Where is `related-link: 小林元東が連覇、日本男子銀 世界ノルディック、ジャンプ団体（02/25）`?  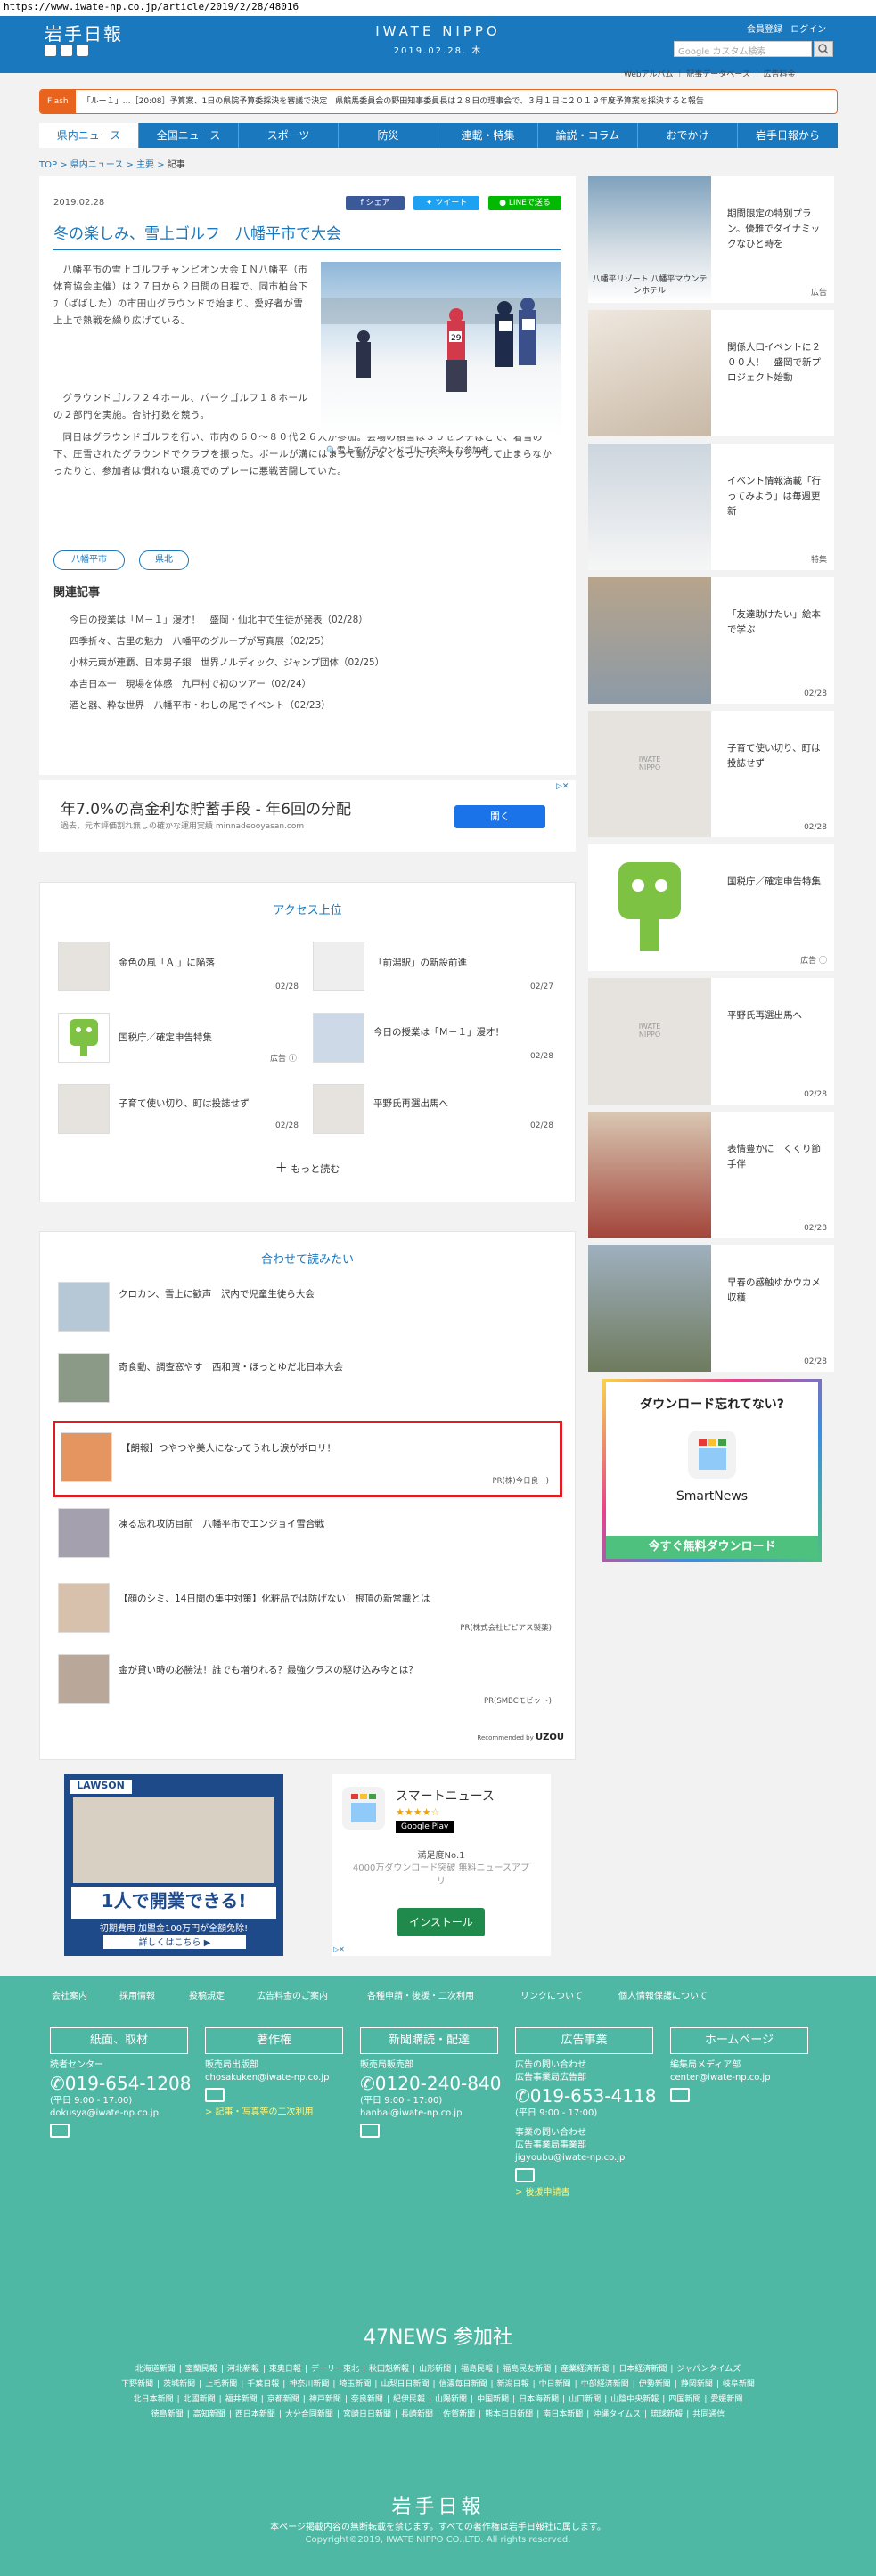 related-link: 小林元東が連覇、日本男子銀 世界ノルディック、ジャンプ団体（02/25） is located at coordinates (227, 662).